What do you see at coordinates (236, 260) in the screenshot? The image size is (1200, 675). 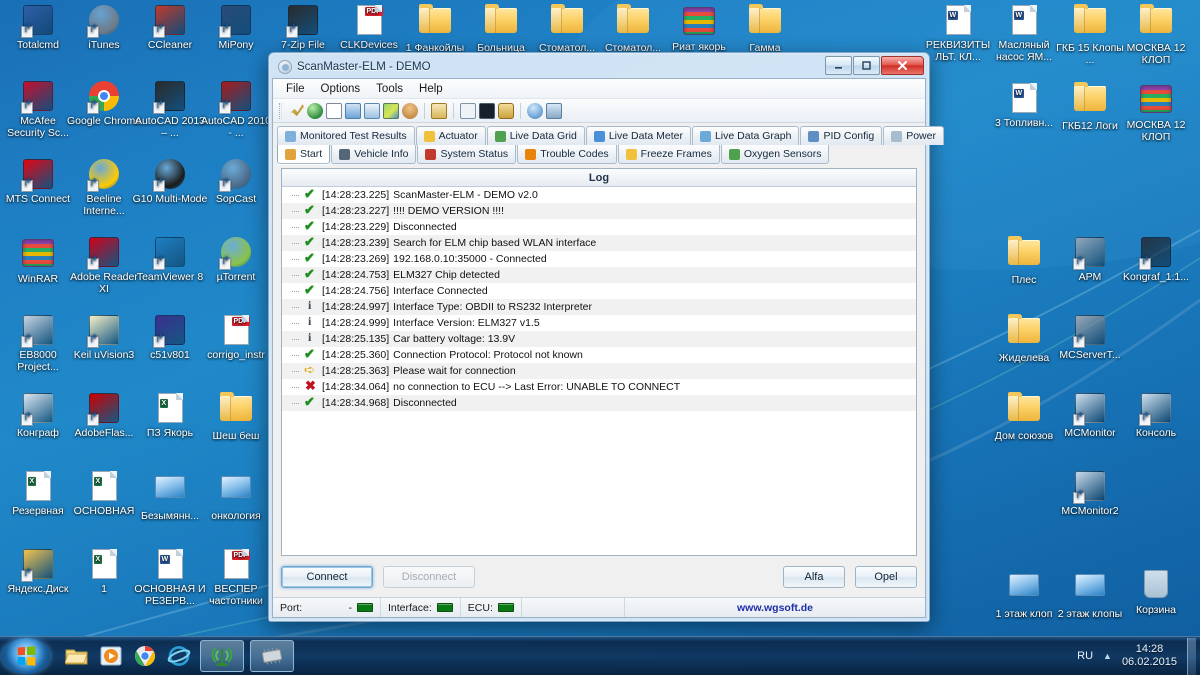 I see `desktop-icon: µTorrent` at bounding box center [236, 260].